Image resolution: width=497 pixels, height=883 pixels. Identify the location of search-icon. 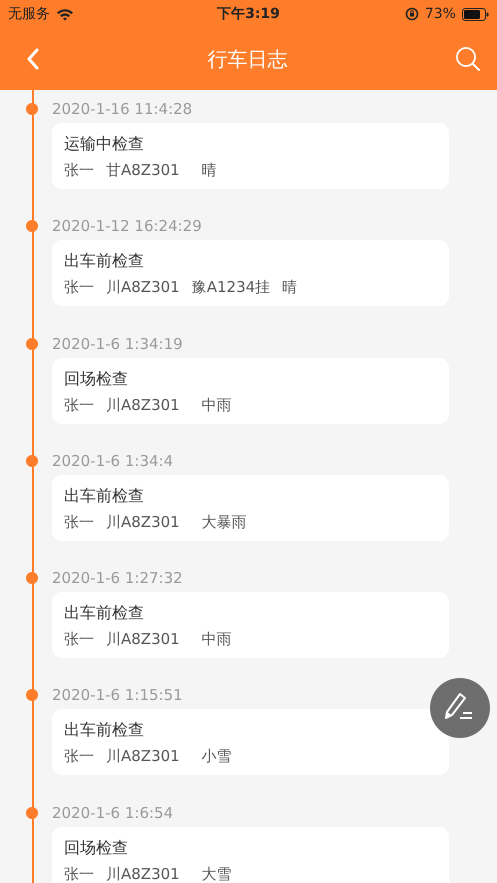
(468, 59).